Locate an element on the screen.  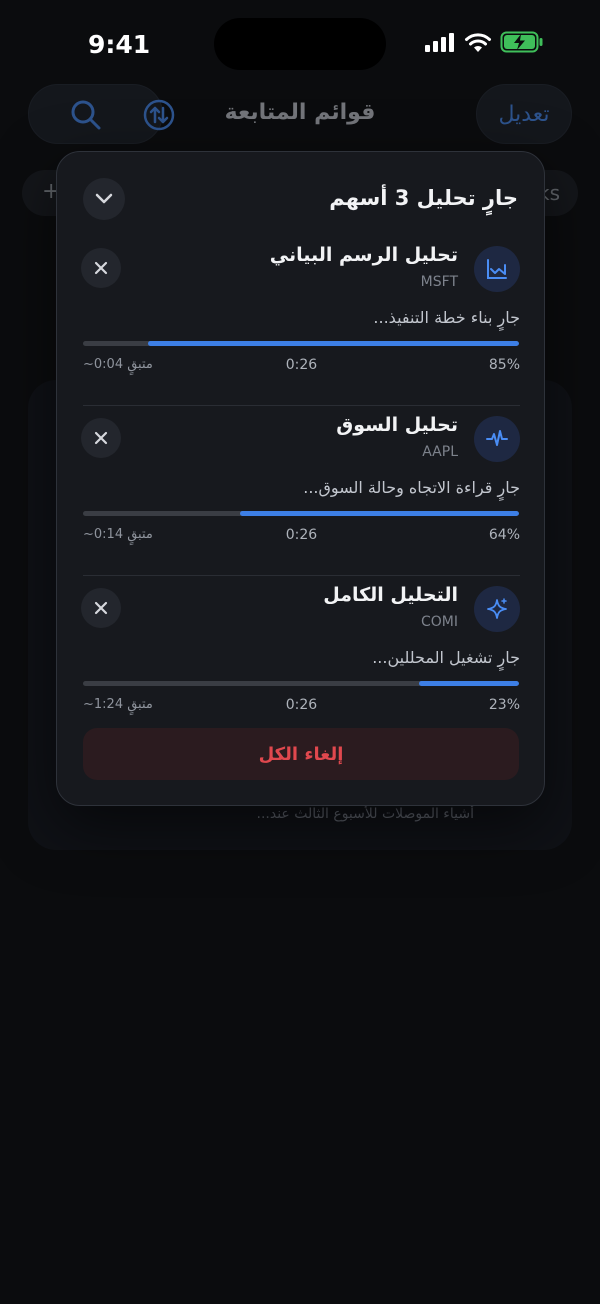
sort-arrows-icon is located at coordinates (159, 115).